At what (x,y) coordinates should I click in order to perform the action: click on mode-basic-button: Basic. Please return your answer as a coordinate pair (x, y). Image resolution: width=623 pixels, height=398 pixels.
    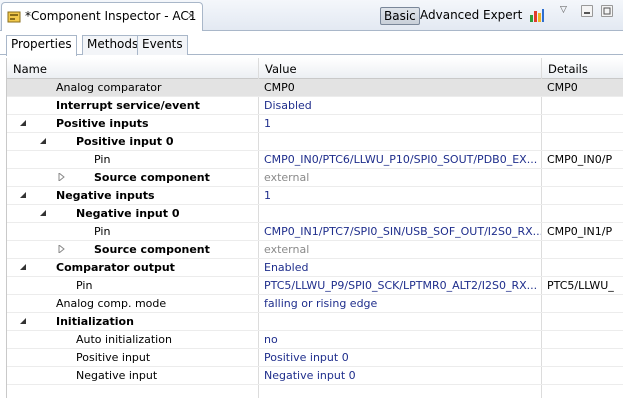
    Looking at the image, I should click on (400, 16).